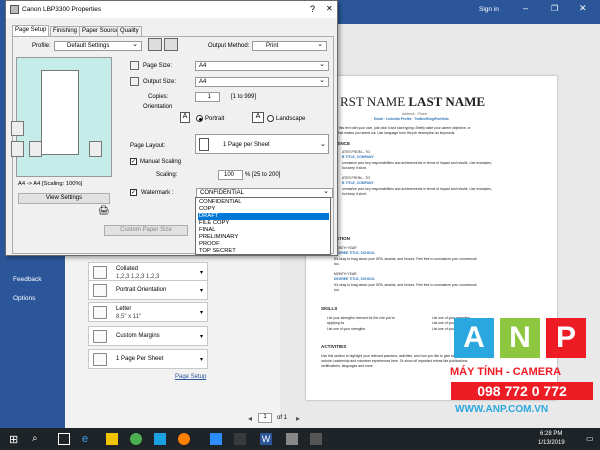  Describe the element at coordinates (88, 439) in the screenshot. I see `edge-icon: e` at that location.